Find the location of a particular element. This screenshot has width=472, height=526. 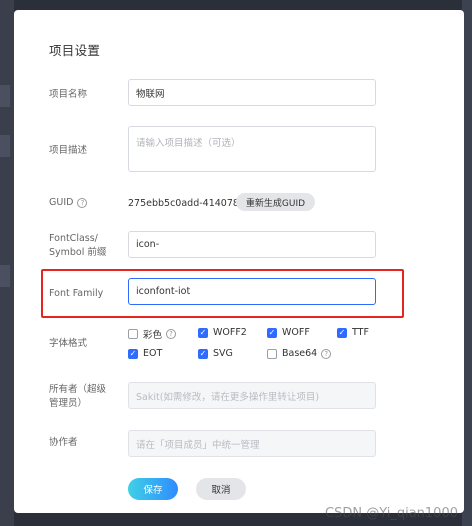

checkbox-color-label: 彩色 is located at coordinates (153, 335).